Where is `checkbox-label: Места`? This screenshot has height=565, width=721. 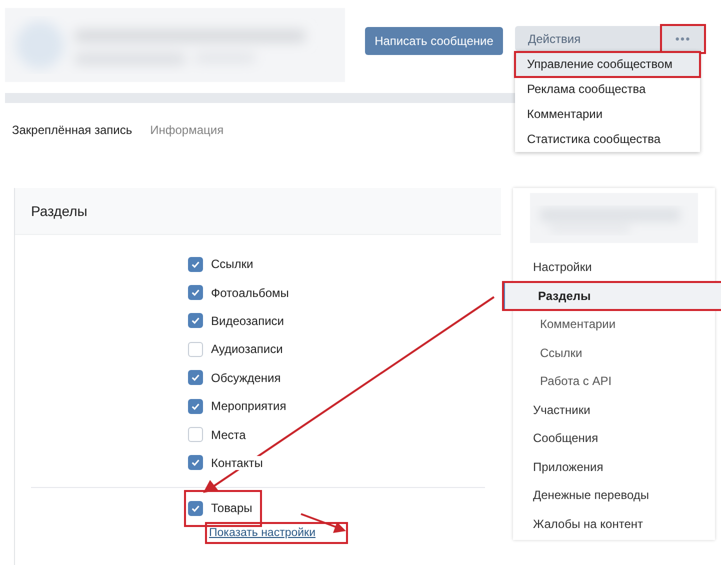 checkbox-label: Места is located at coordinates (228, 435).